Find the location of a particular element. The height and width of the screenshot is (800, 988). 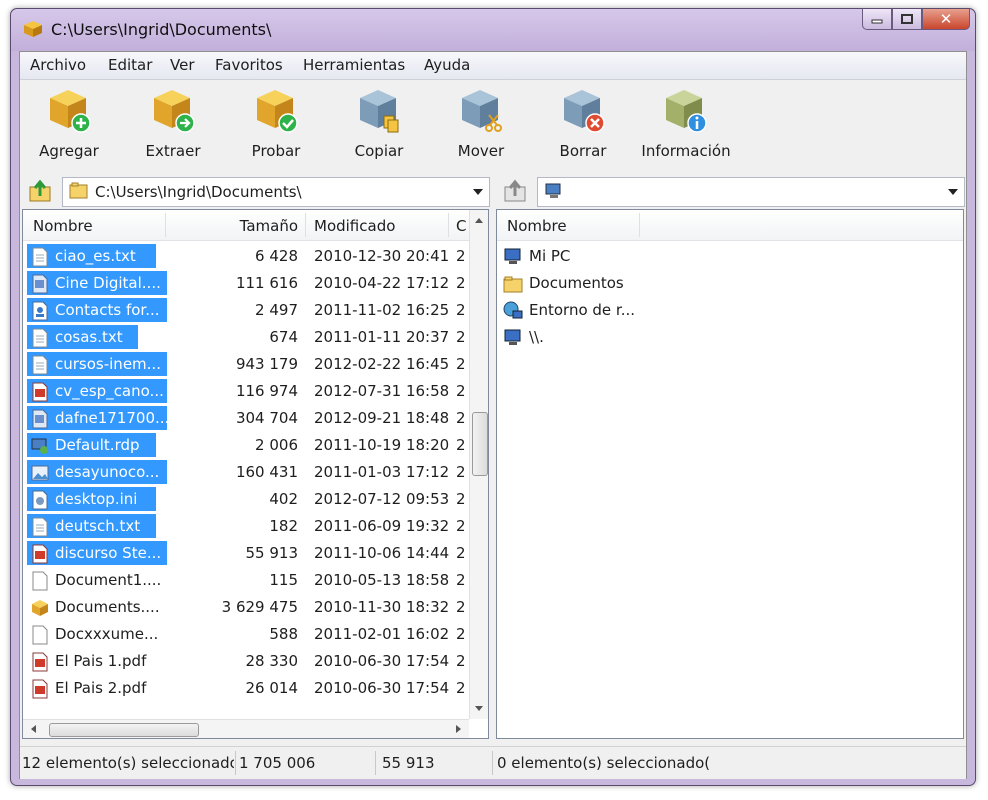

delete-button: Borrar is located at coordinates (583, 126).